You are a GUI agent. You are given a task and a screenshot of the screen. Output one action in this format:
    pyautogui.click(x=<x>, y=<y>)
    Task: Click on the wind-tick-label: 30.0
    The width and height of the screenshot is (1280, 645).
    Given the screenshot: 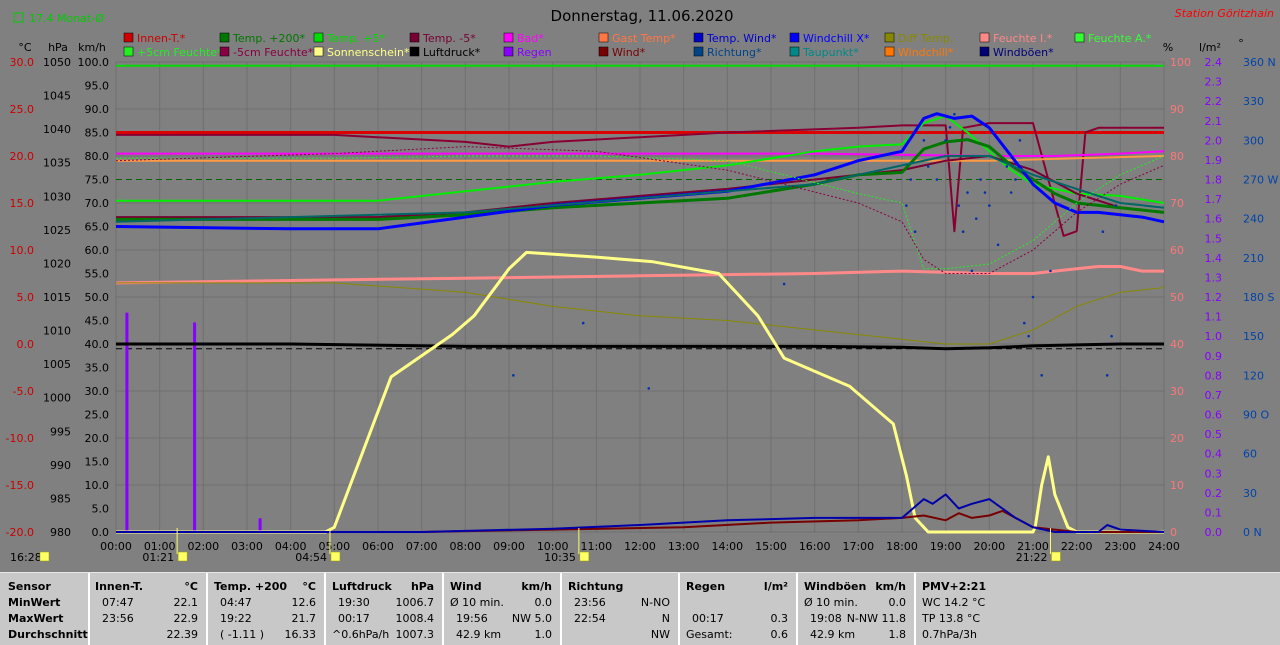 What is the action you would take?
    pyautogui.click(x=97, y=391)
    